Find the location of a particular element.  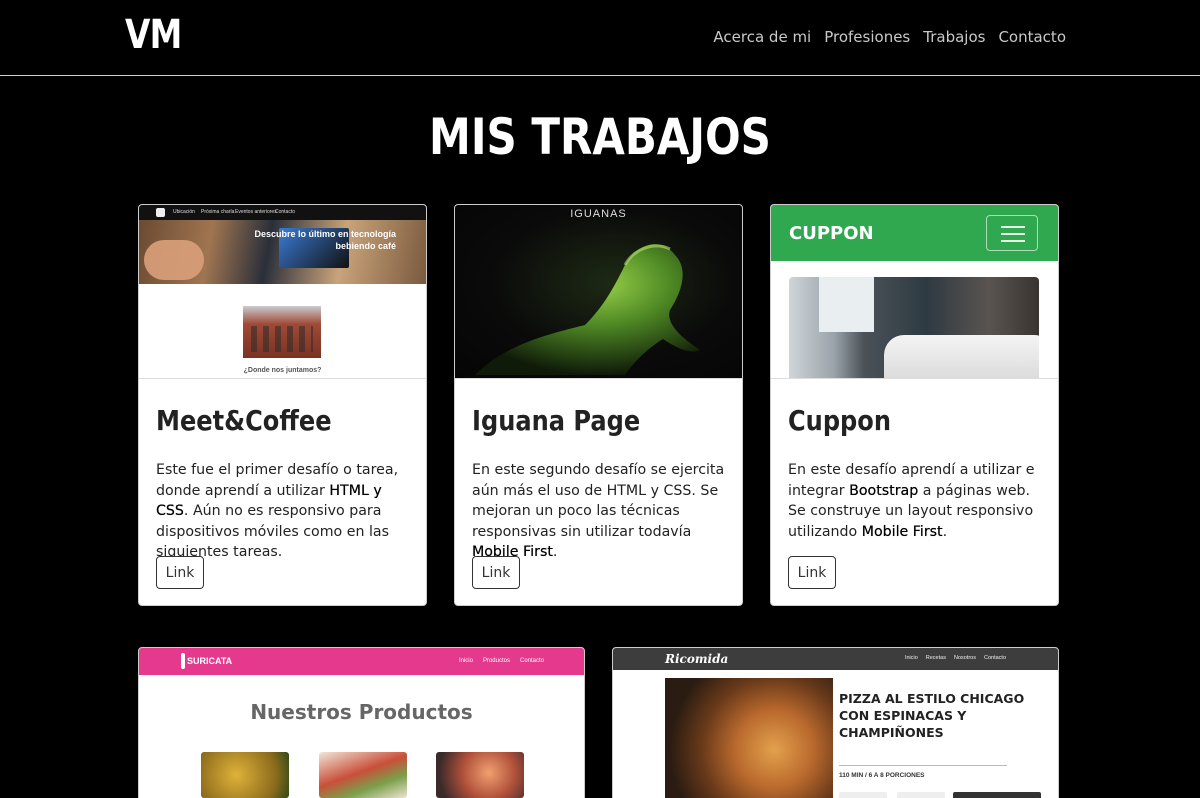

screenshot-menu-item: Ubicación is located at coordinates (184, 212).